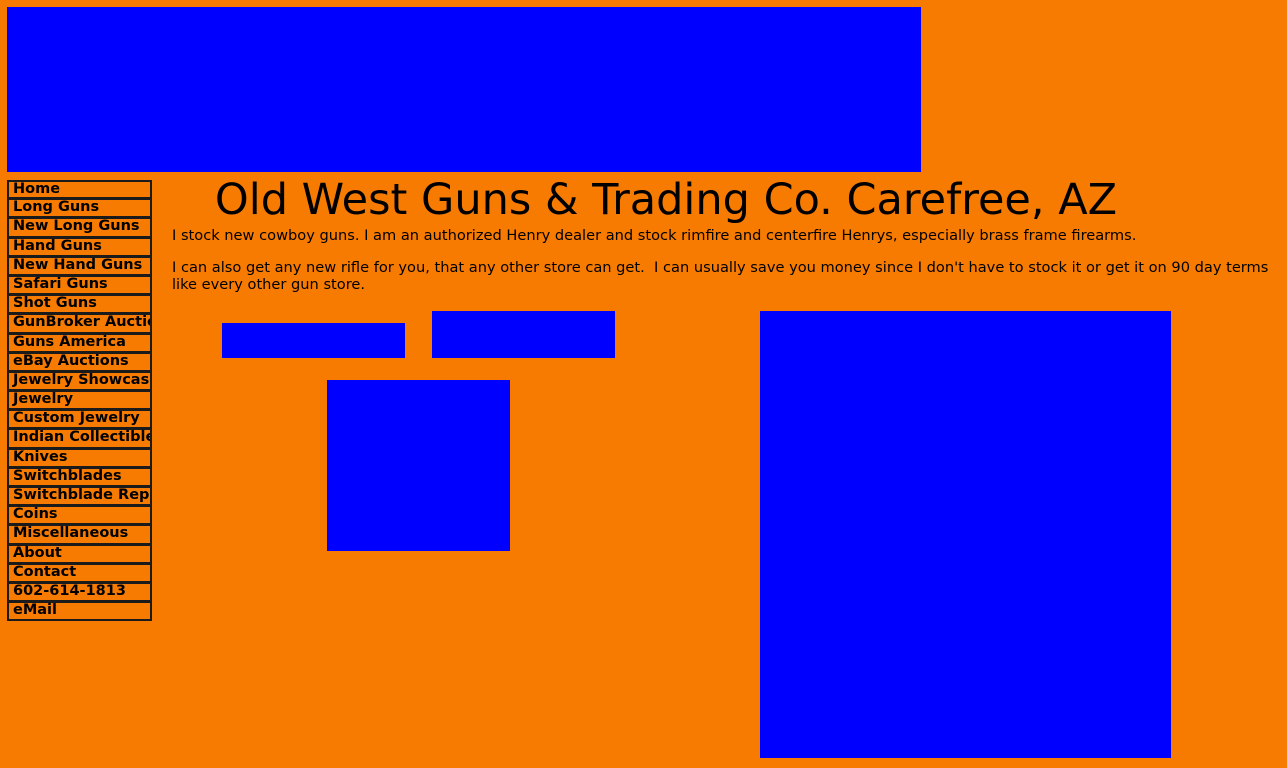  I want to click on nav-item-guns-america: Guns America, so click(79, 343).